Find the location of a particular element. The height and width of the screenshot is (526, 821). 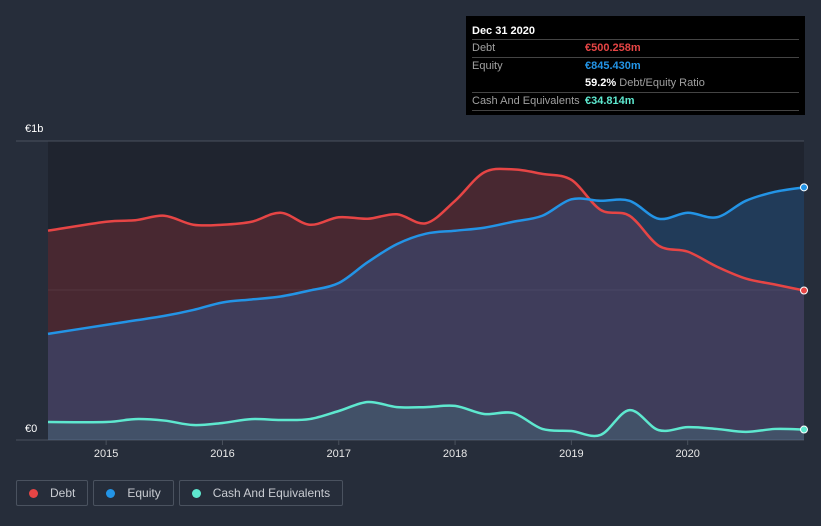

x-tick-label: 2017 is located at coordinates (339, 454).